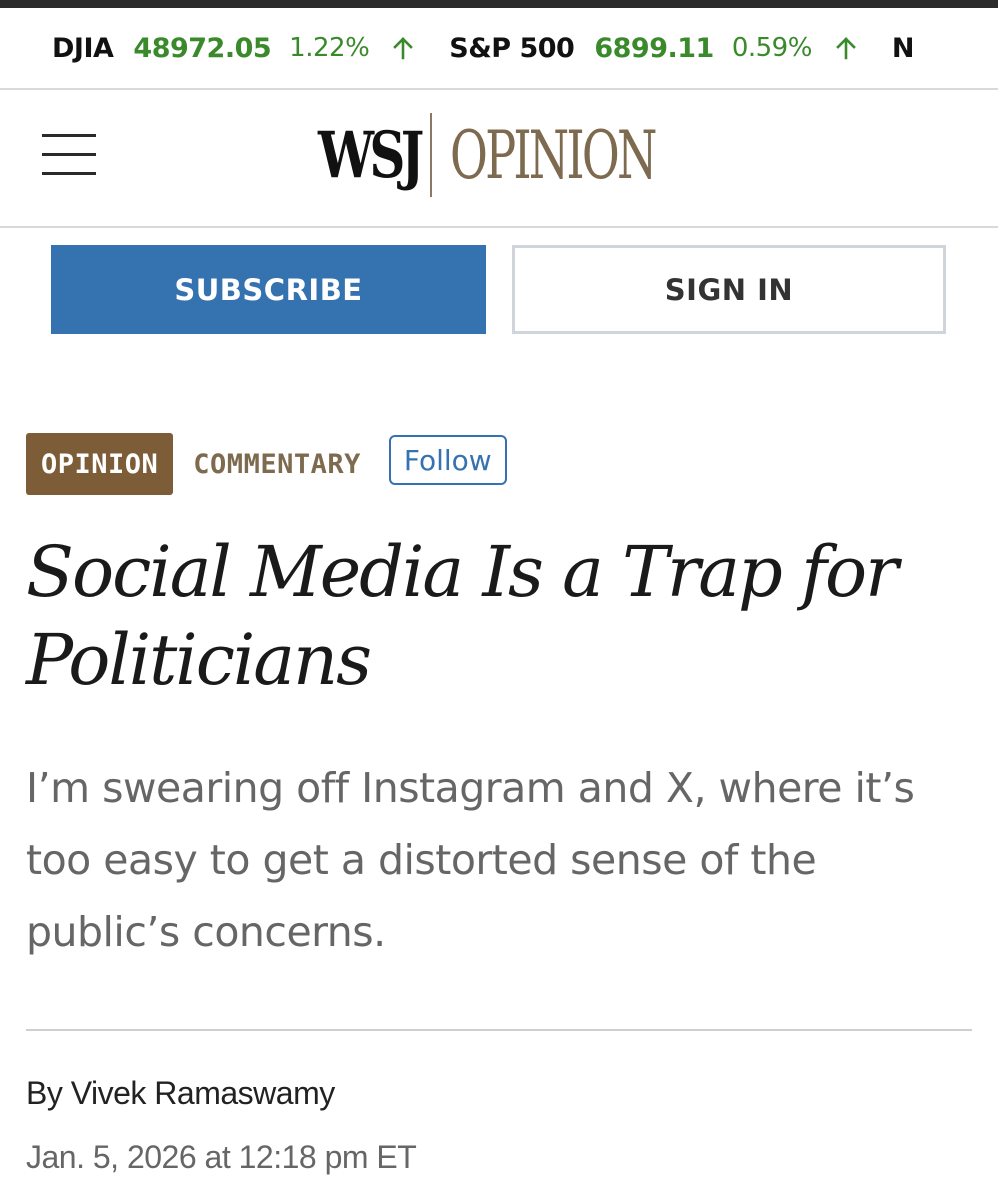 This screenshot has width=998, height=1200. Describe the element at coordinates (277, 464) in the screenshot. I see `category-label: COMMENTARY` at that location.